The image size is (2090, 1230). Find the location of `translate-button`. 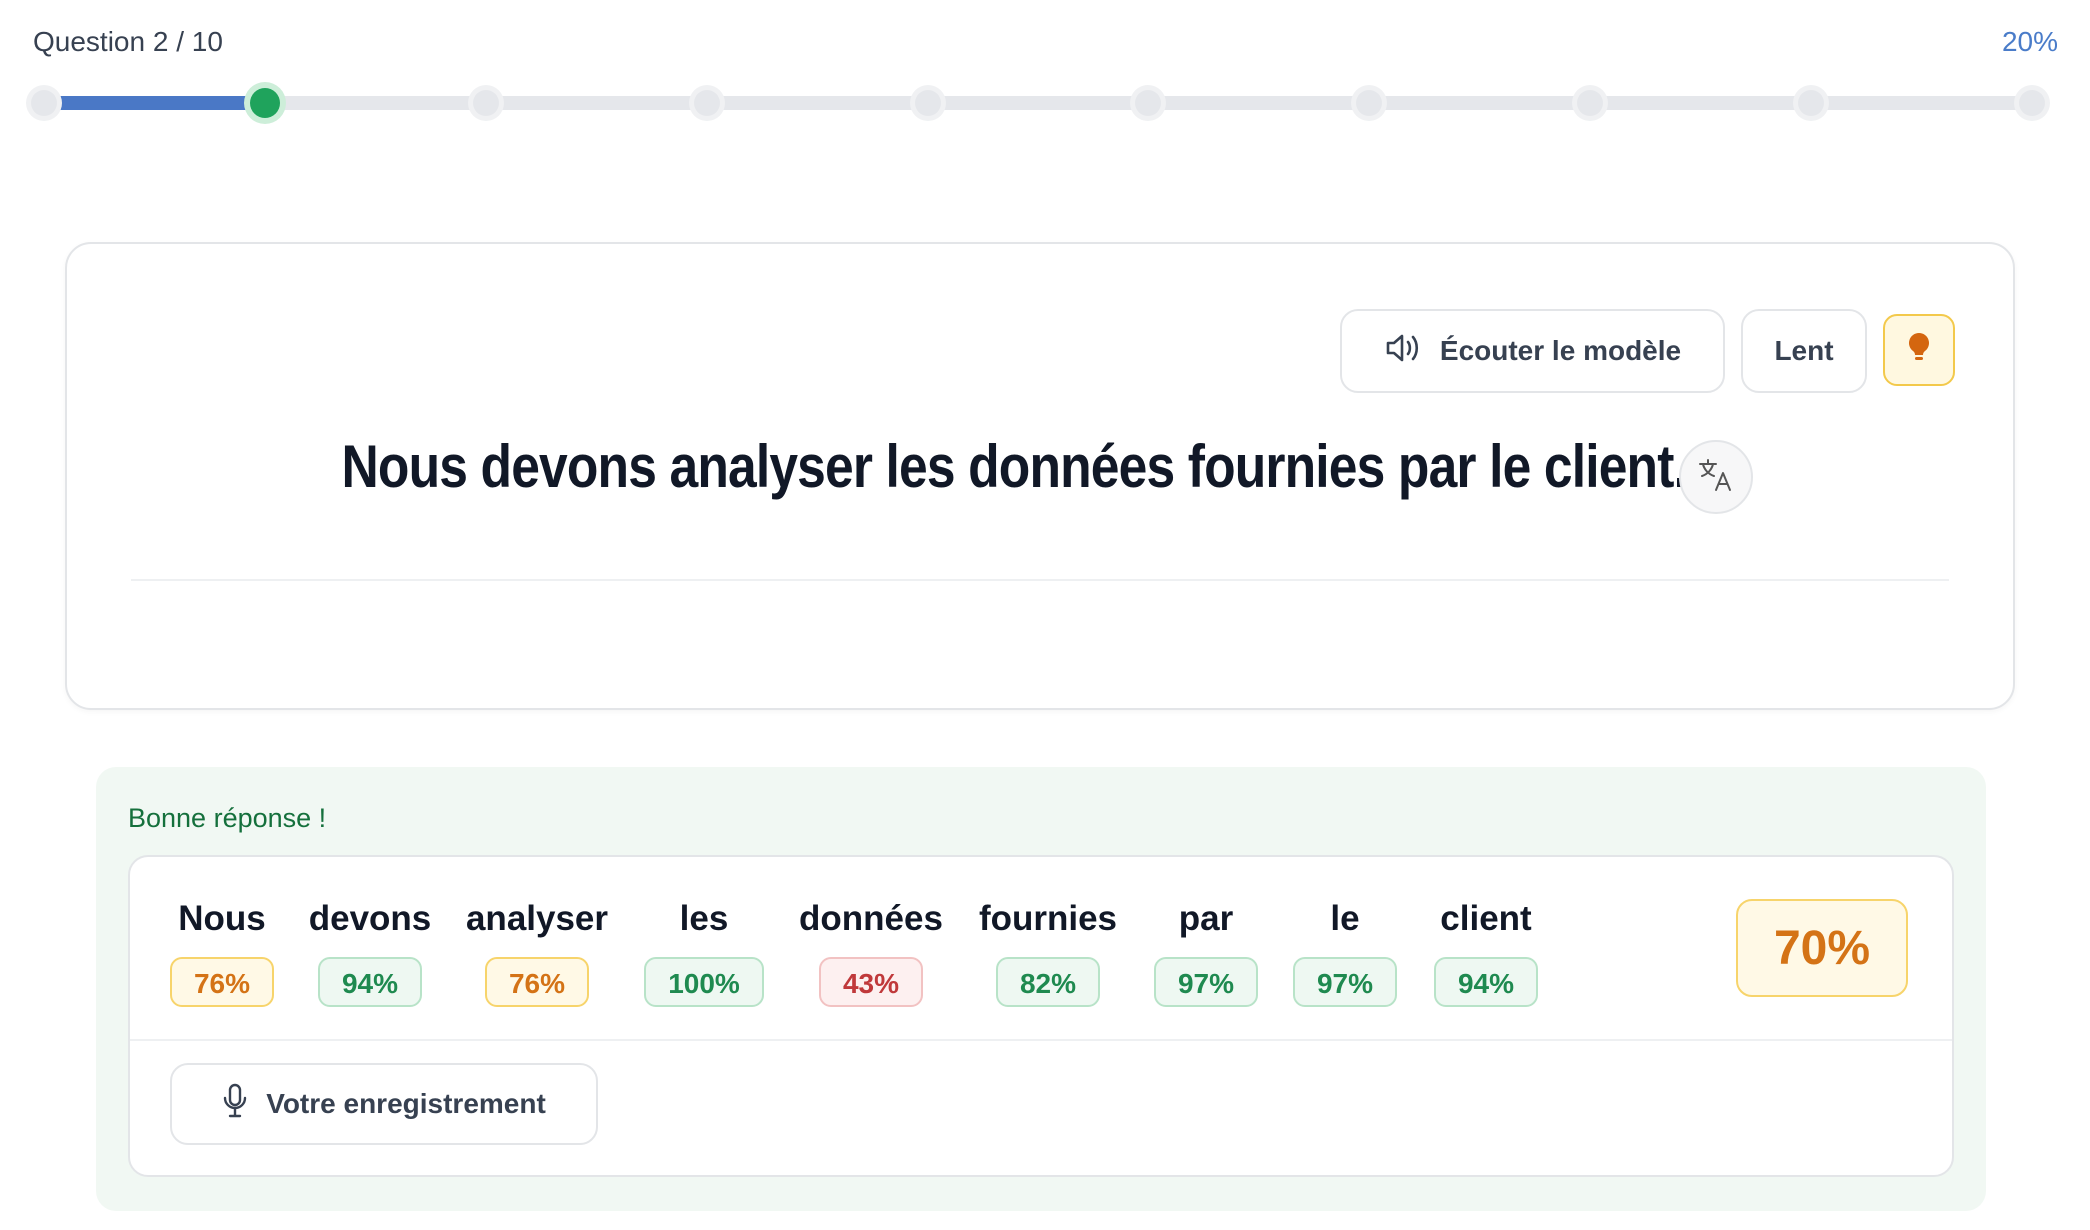

translate-button is located at coordinates (1716, 477).